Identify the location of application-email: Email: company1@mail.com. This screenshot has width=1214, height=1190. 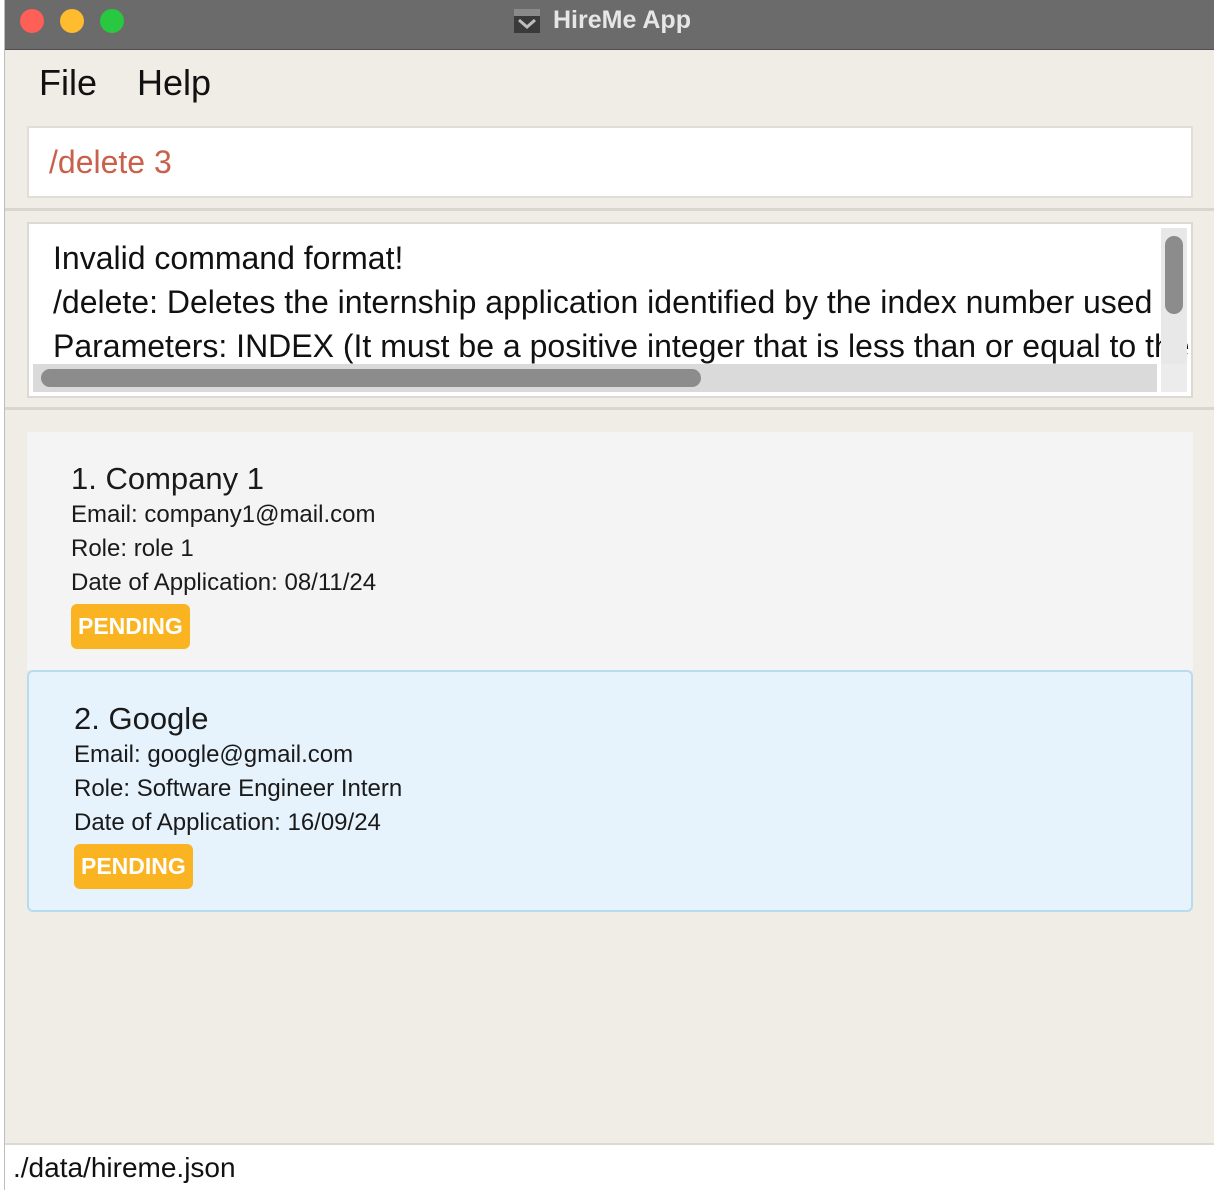
(223, 514).